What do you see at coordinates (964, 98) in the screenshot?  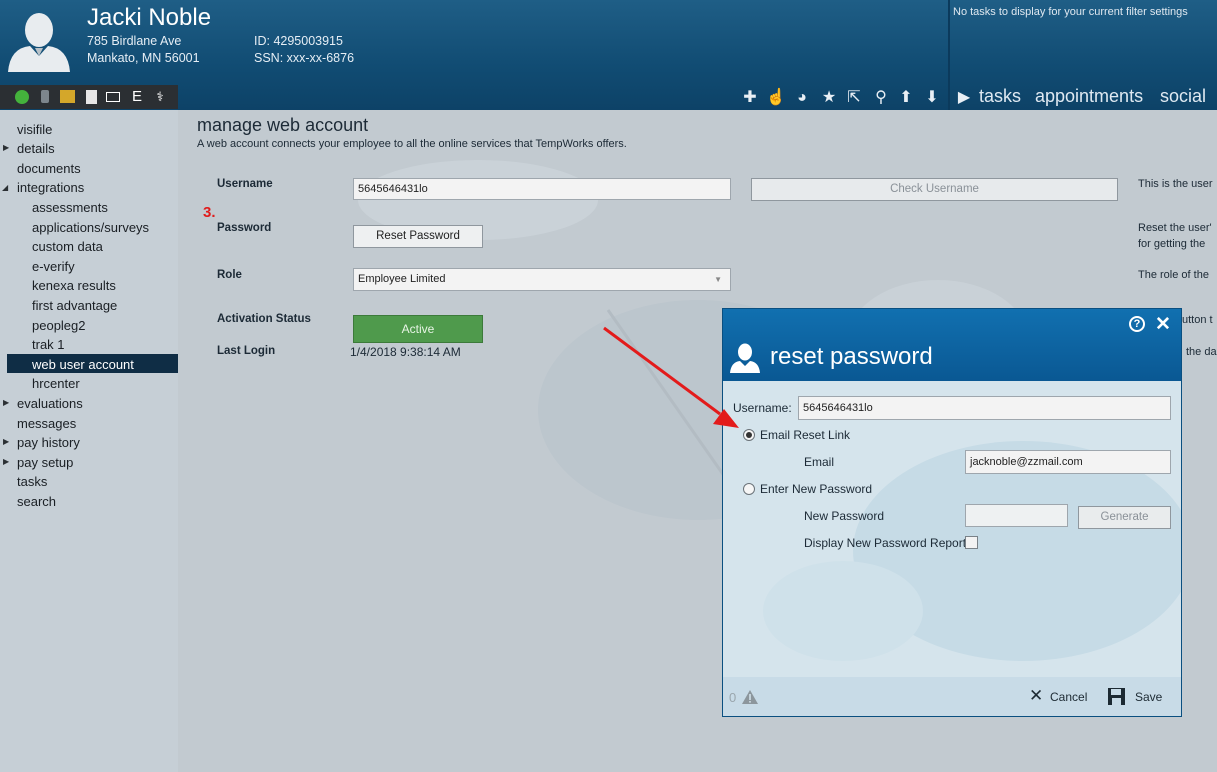 I see `play-icon: ▶` at bounding box center [964, 98].